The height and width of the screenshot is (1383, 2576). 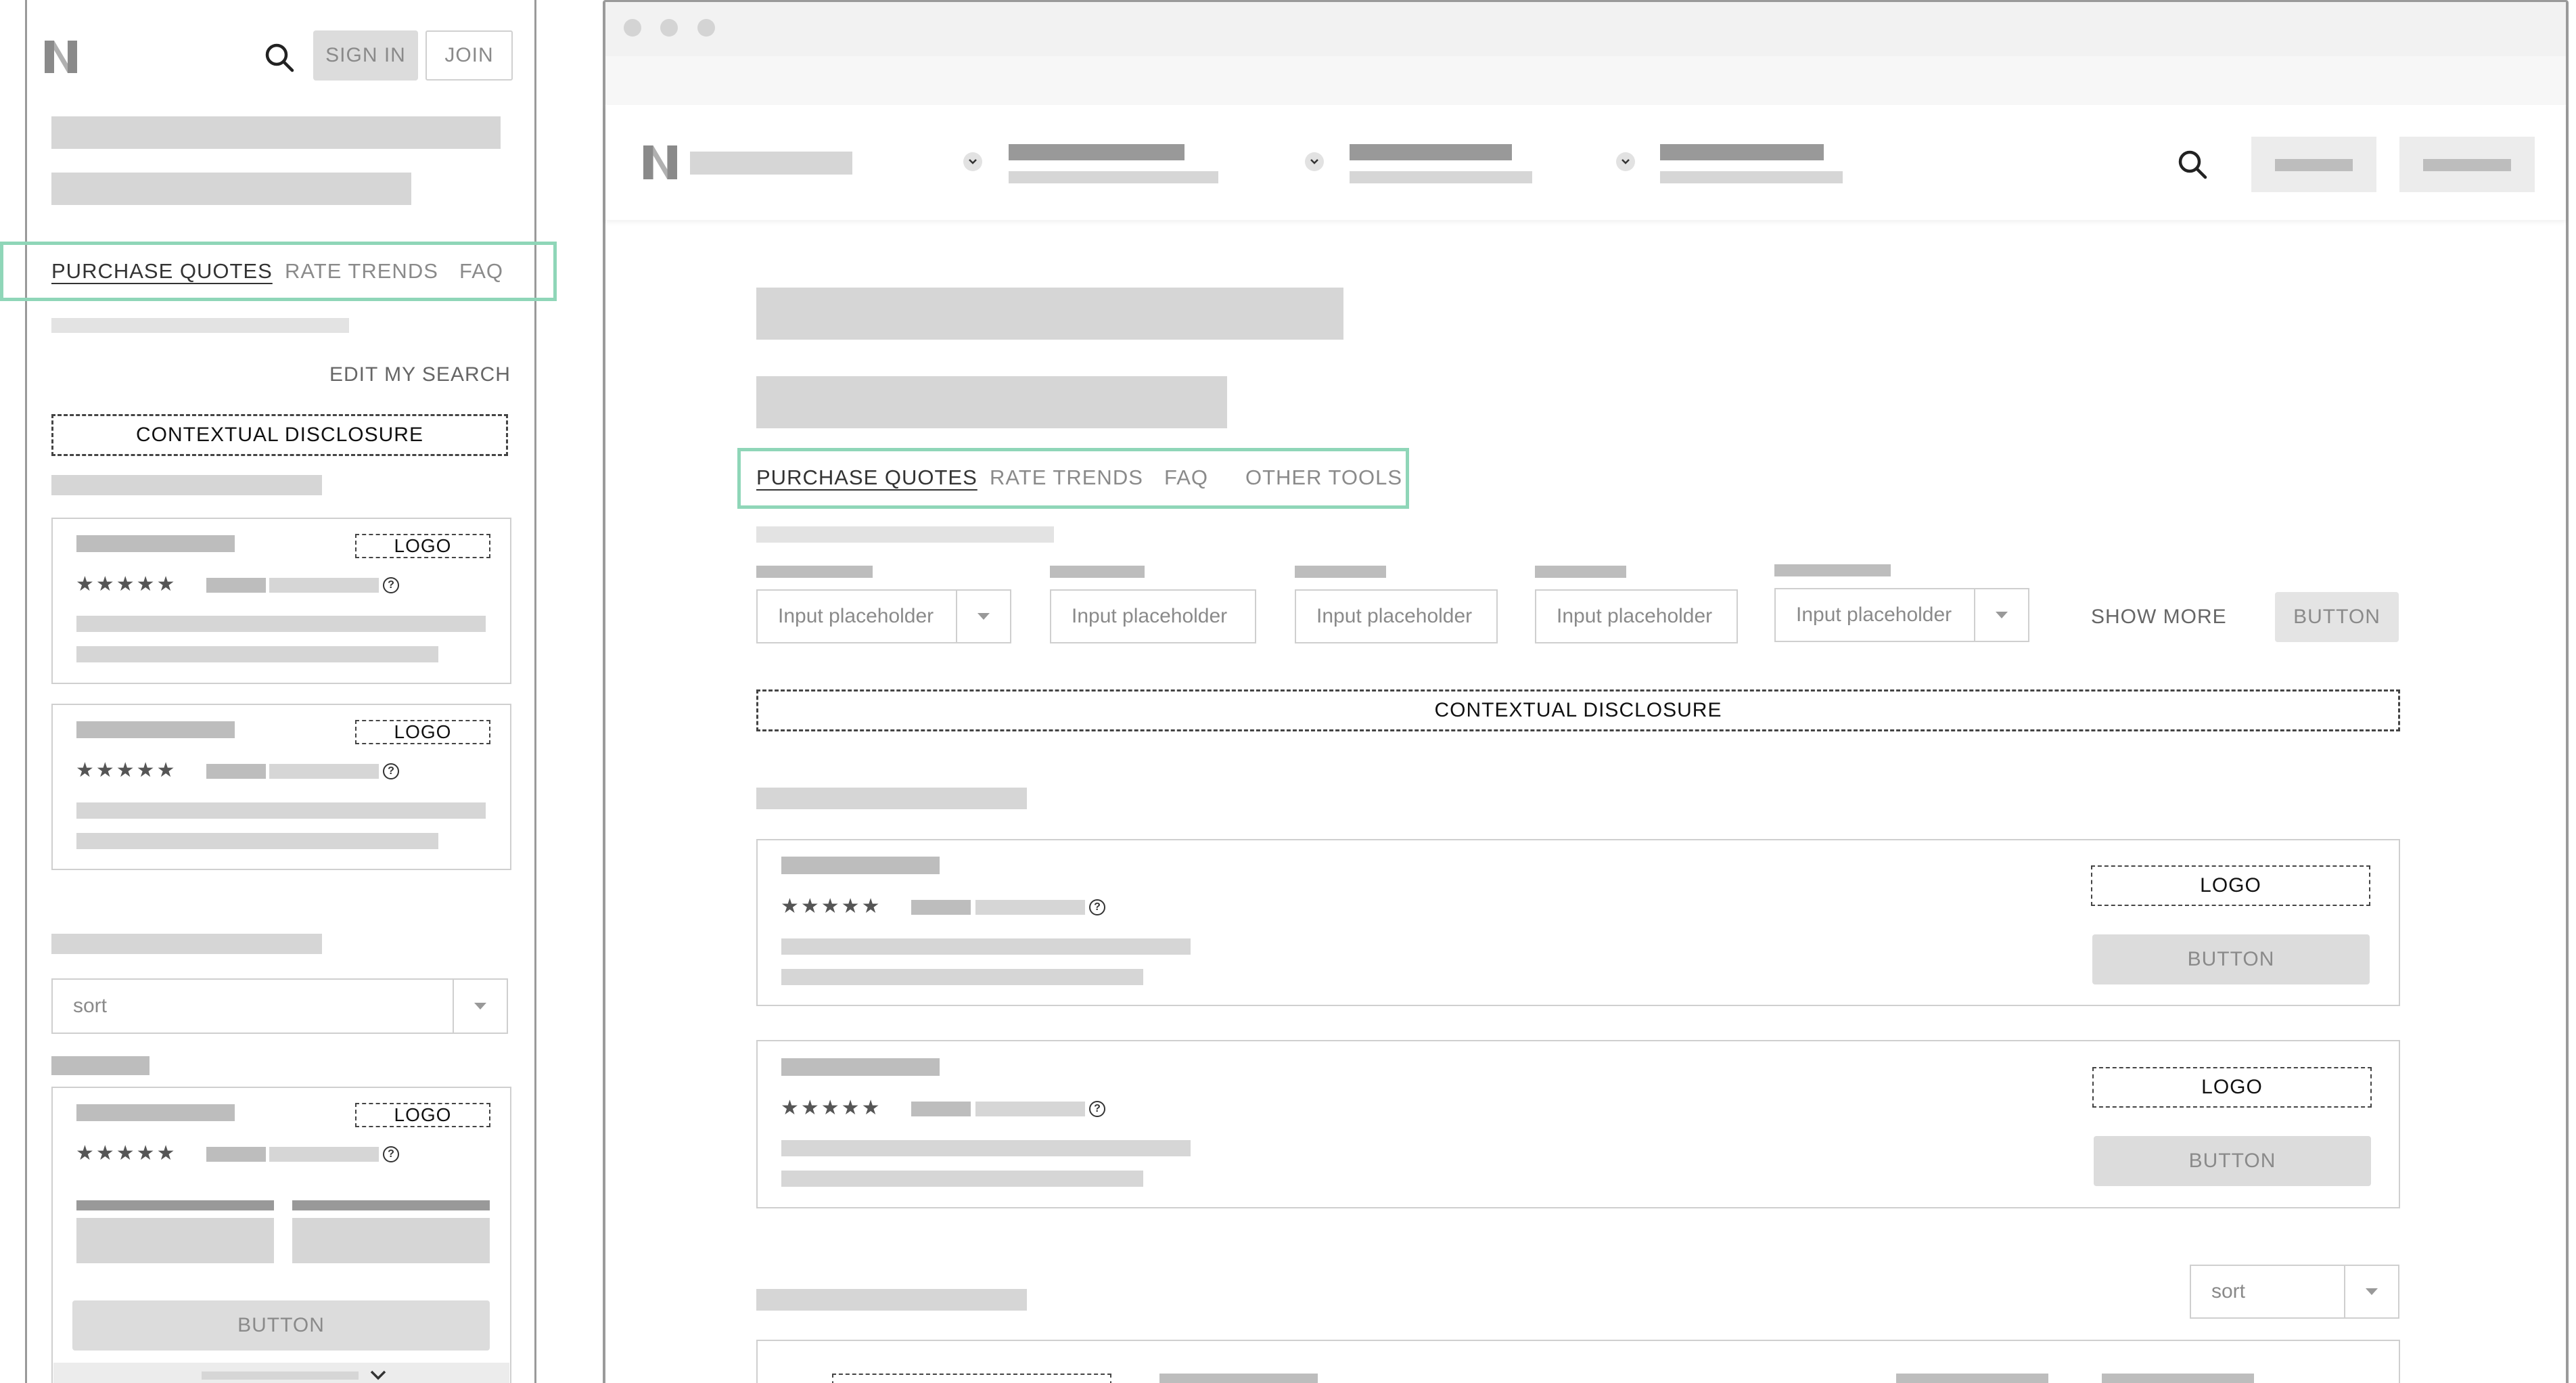 What do you see at coordinates (365, 55) in the screenshot?
I see `mobile-sign-in-button: SIGN IN` at bounding box center [365, 55].